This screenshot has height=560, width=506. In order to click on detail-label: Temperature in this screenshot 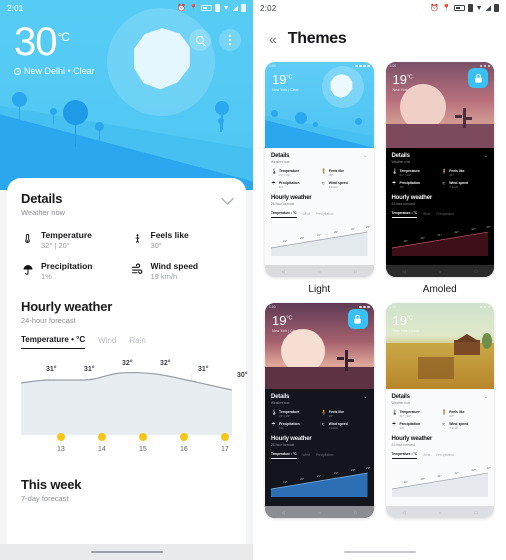, I will do `click(66, 235)`.